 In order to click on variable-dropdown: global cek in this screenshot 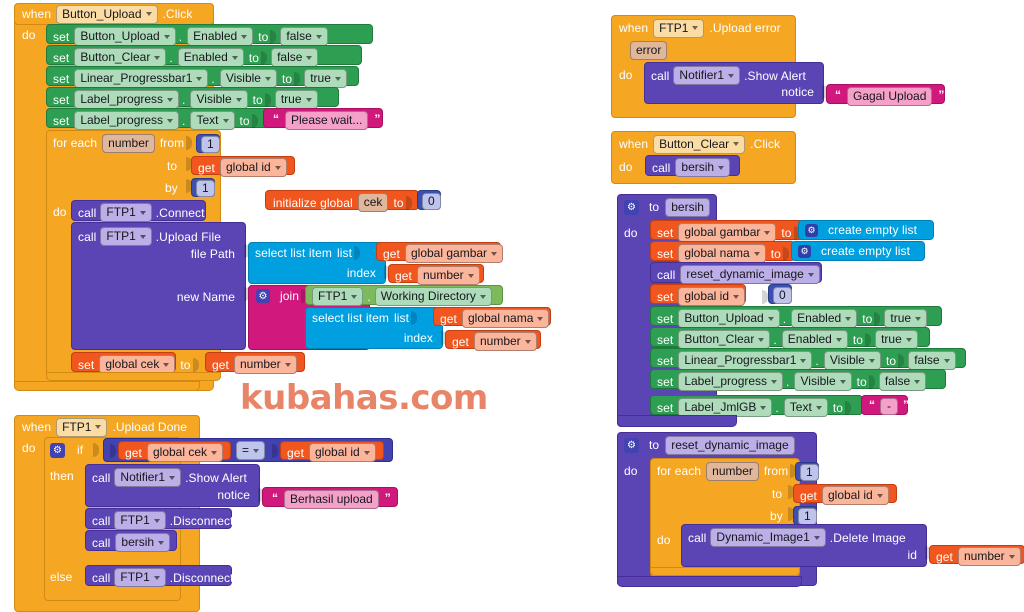, I will do `click(185, 452)`.